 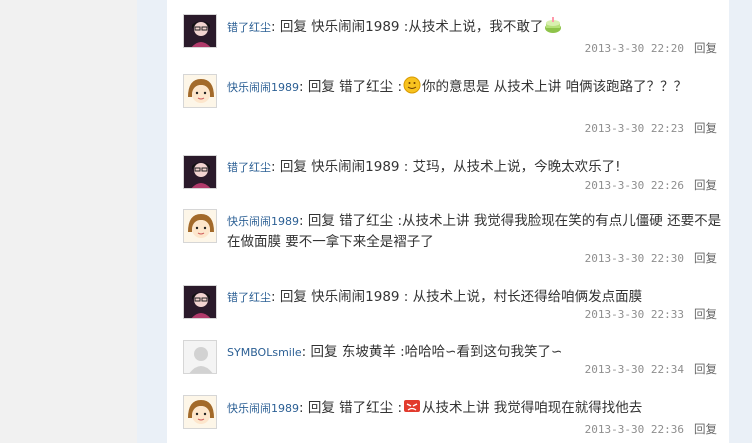 What do you see at coordinates (634, 429) in the screenshot?
I see `timestamp: 2013-3-30 22:36` at bounding box center [634, 429].